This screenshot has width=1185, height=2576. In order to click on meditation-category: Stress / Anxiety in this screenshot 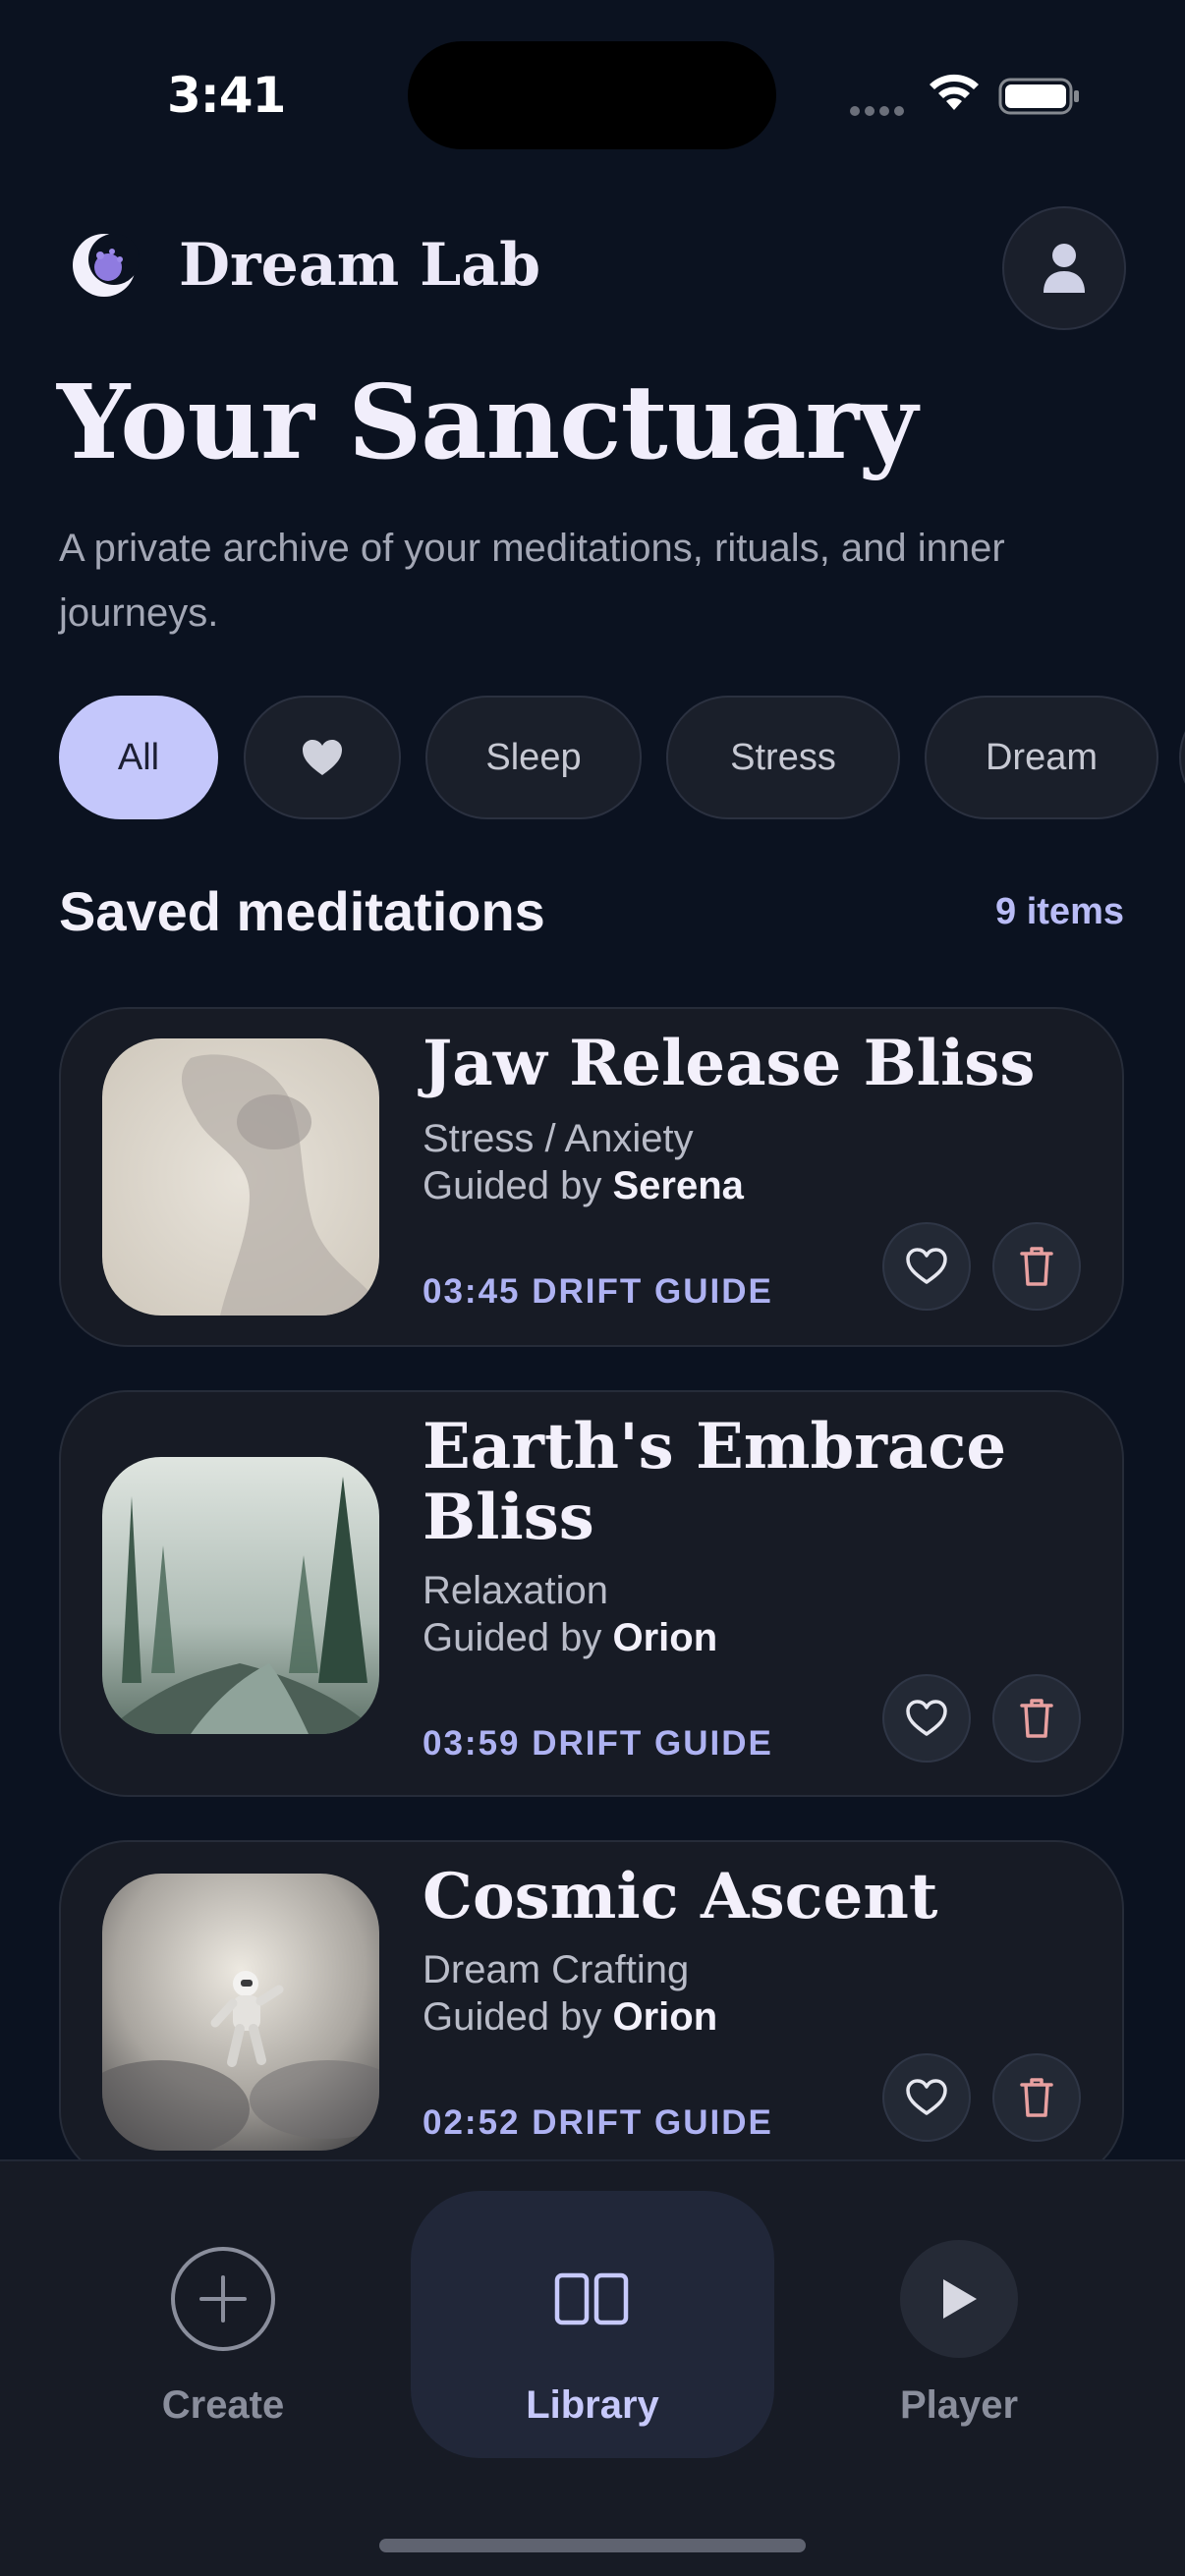, I will do `click(559, 1138)`.